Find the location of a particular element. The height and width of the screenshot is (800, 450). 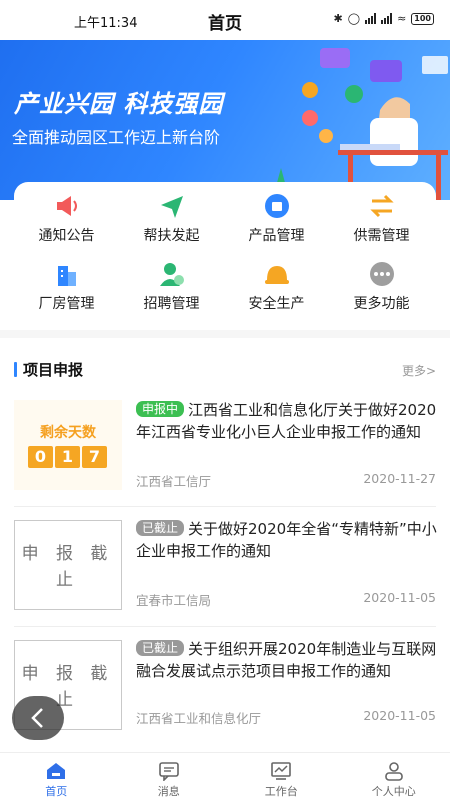

countdown-digit: 1 is located at coordinates (67, 457).